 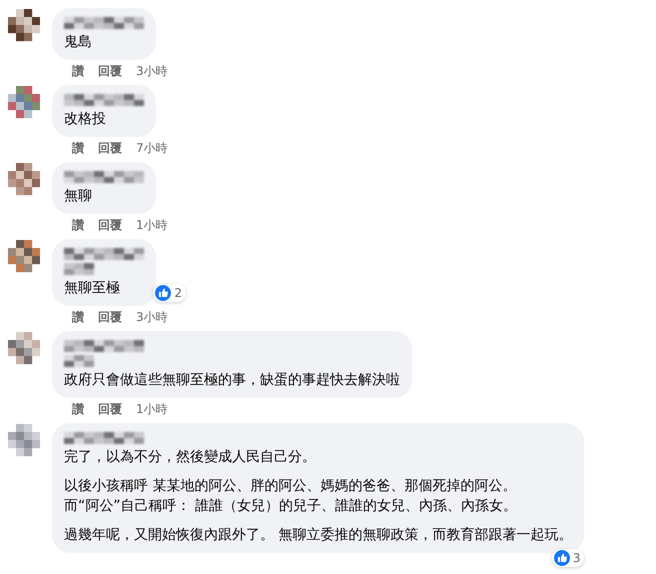 I want to click on comment-text: 以後小孩稱呼 某某地的阿公、胖的阿公、媽媽的爸爸、那個死掉的阿公。, so click(x=291, y=486).